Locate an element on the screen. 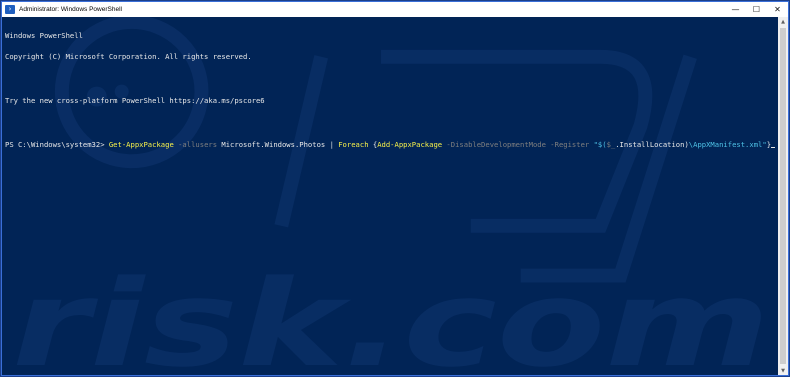  window-controls: — ☐ ✕ is located at coordinates (756, 9).